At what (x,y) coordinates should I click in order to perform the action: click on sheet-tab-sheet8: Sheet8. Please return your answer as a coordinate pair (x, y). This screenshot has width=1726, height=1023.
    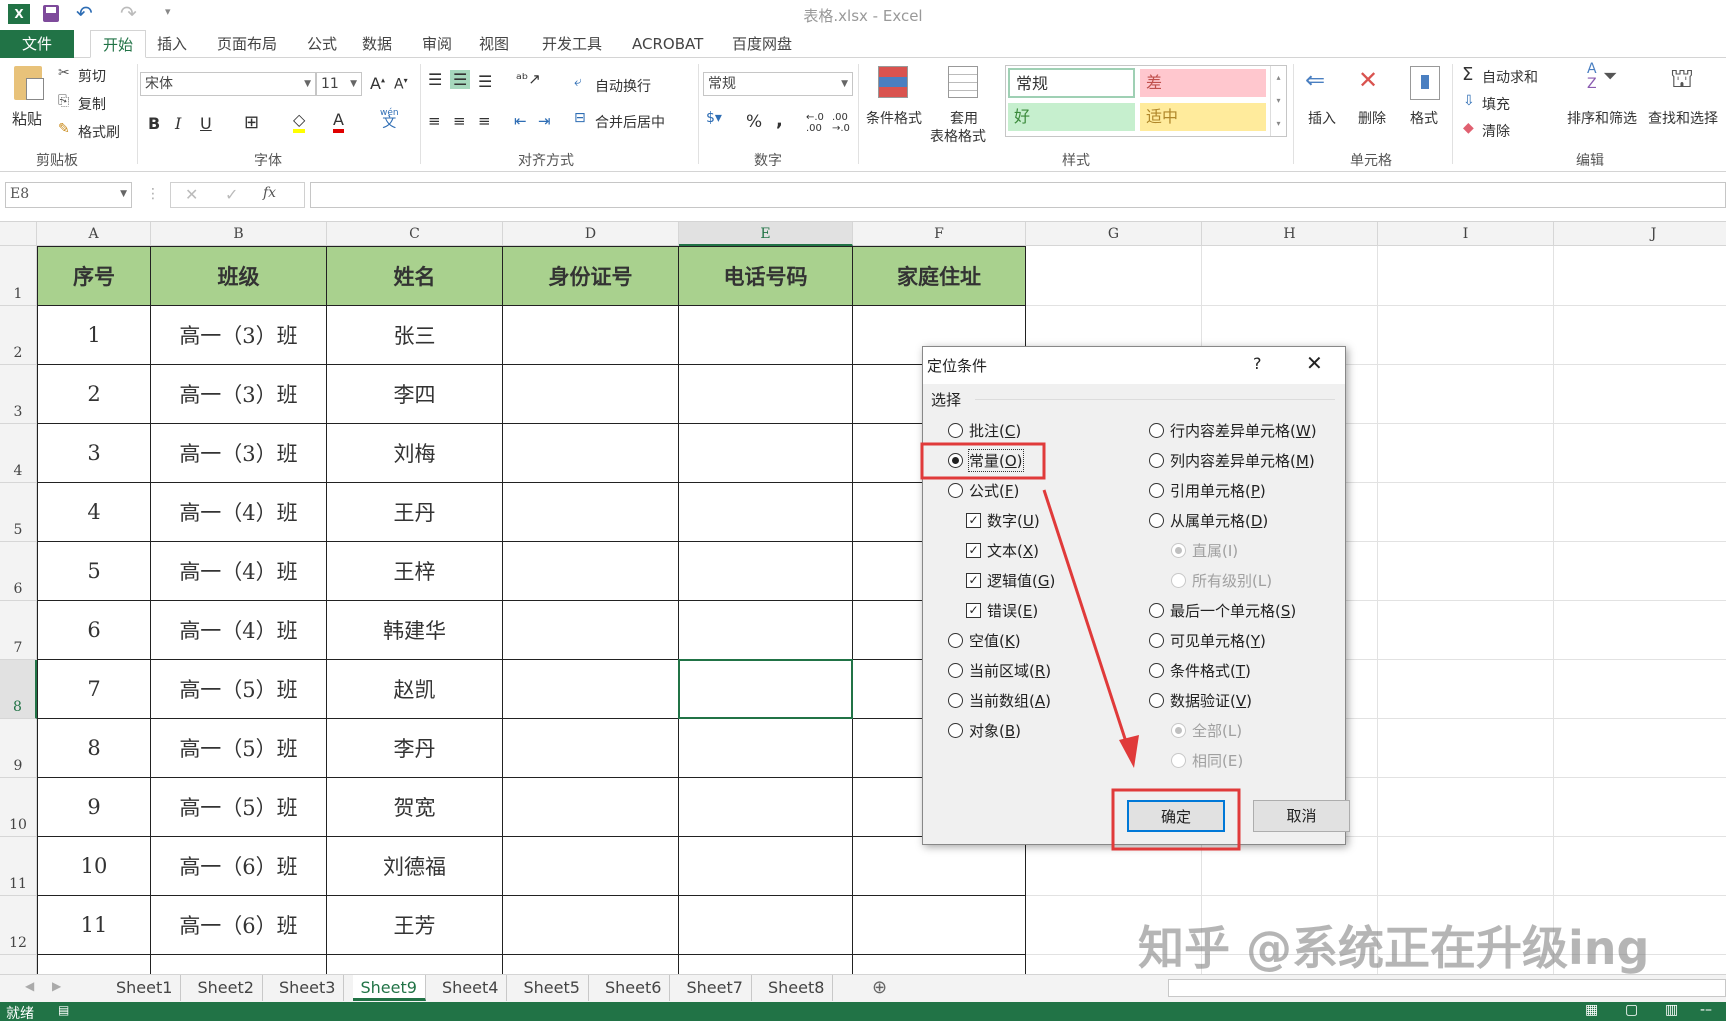
    Looking at the image, I should click on (797, 988).